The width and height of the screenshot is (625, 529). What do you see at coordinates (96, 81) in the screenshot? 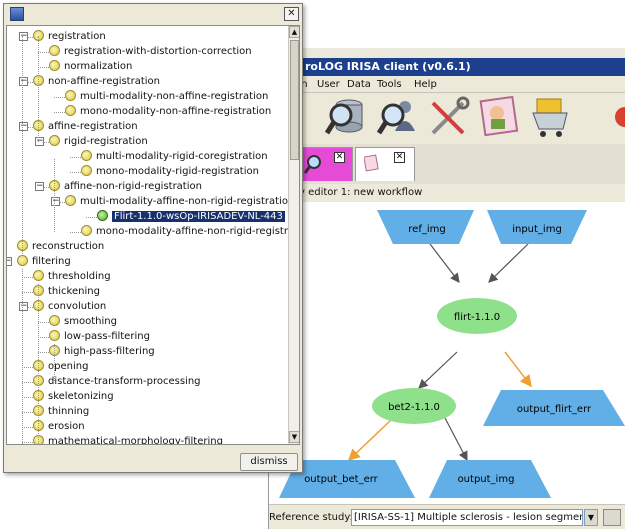
I see `tree-item: non-affine-registration` at bounding box center [96, 81].